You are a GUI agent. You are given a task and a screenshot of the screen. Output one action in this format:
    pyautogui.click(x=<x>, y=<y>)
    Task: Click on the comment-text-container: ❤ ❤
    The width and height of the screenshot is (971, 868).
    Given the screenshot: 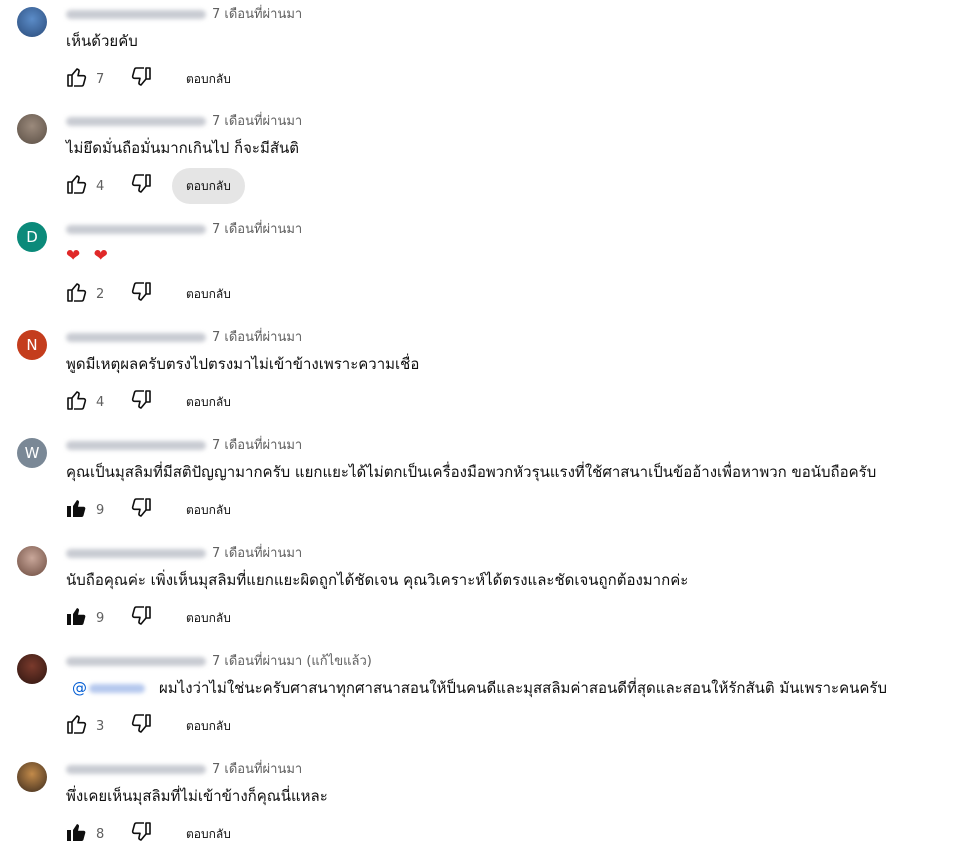 What is the action you would take?
    pyautogui.click(x=89, y=256)
    